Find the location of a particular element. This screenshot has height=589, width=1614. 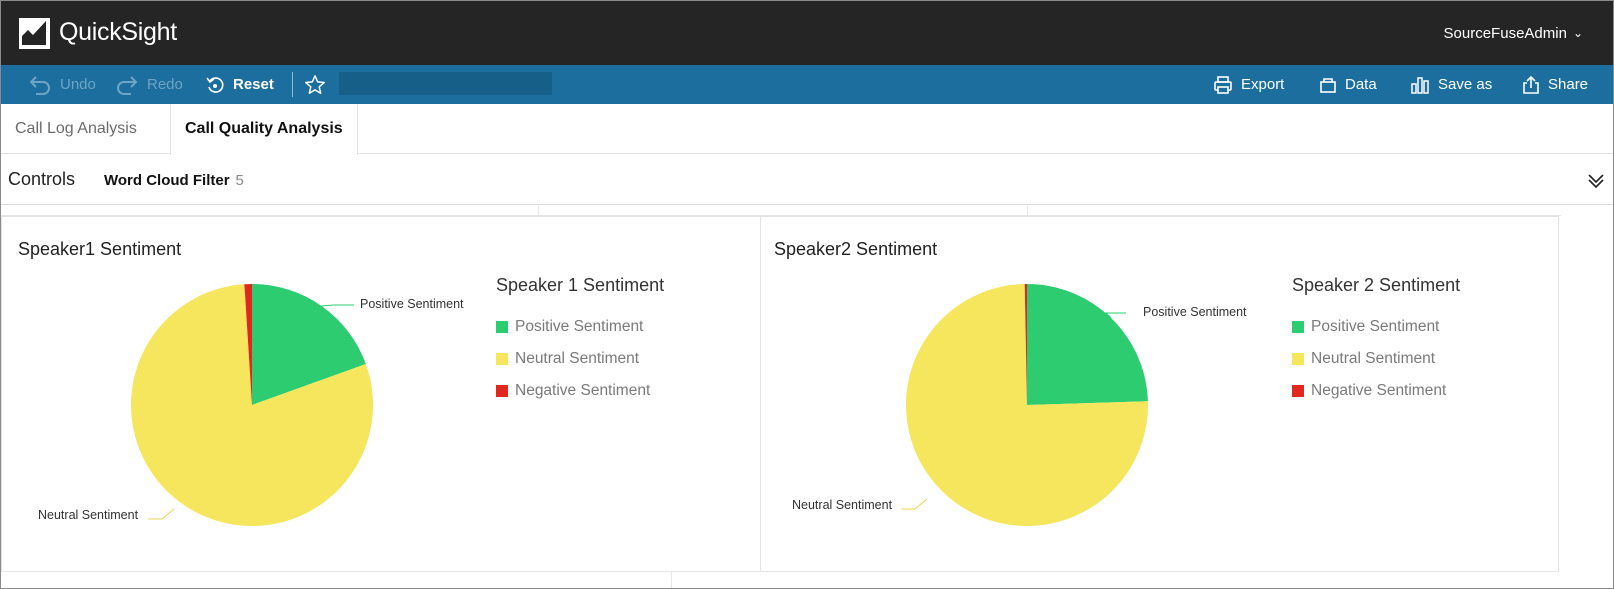

redo-icon is located at coordinates (127, 85).